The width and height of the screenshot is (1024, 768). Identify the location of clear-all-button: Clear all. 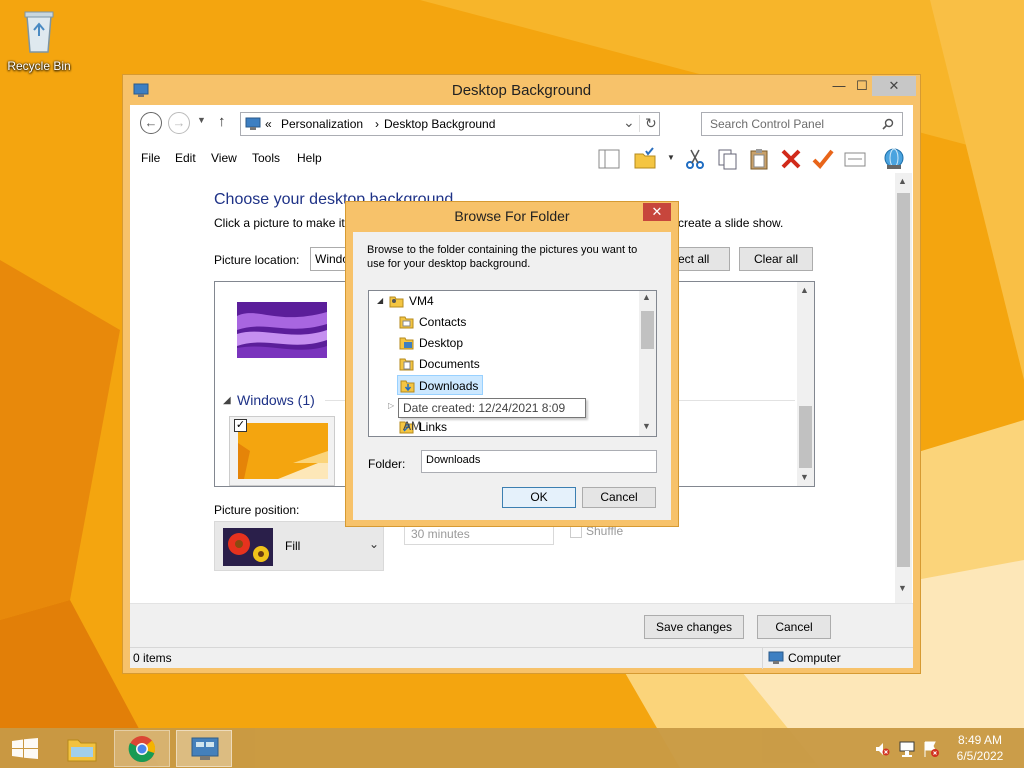
(776, 259).